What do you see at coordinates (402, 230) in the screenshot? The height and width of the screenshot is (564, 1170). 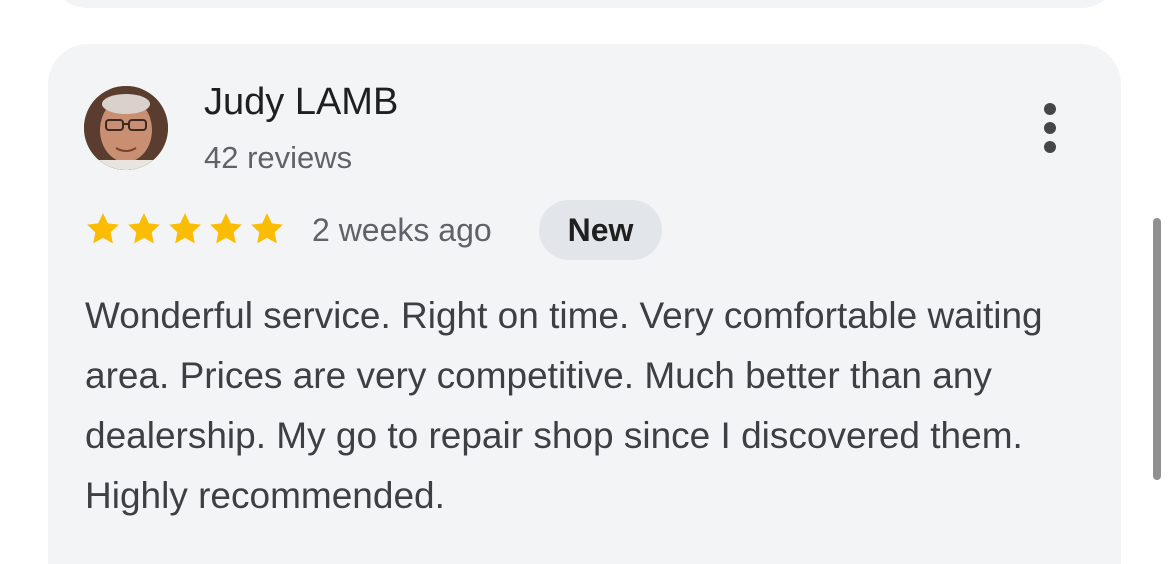 I see `review-time: 2 weeks ago` at bounding box center [402, 230].